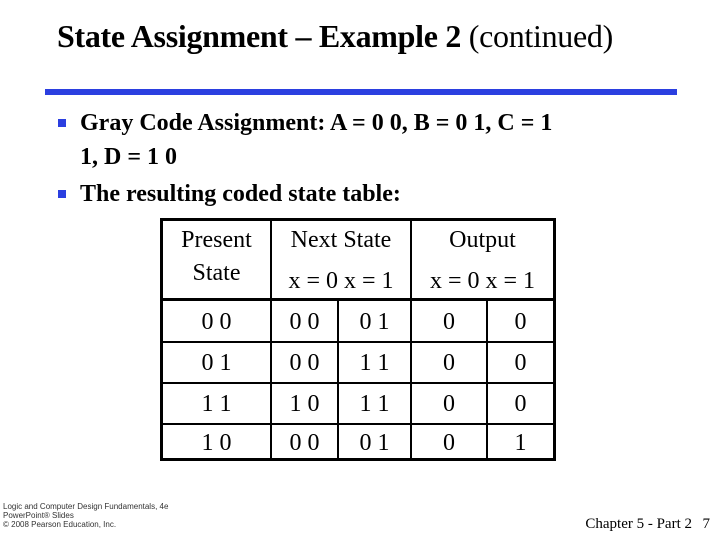 The width and height of the screenshot is (720, 540). I want to click on header-divider, so click(358, 299).